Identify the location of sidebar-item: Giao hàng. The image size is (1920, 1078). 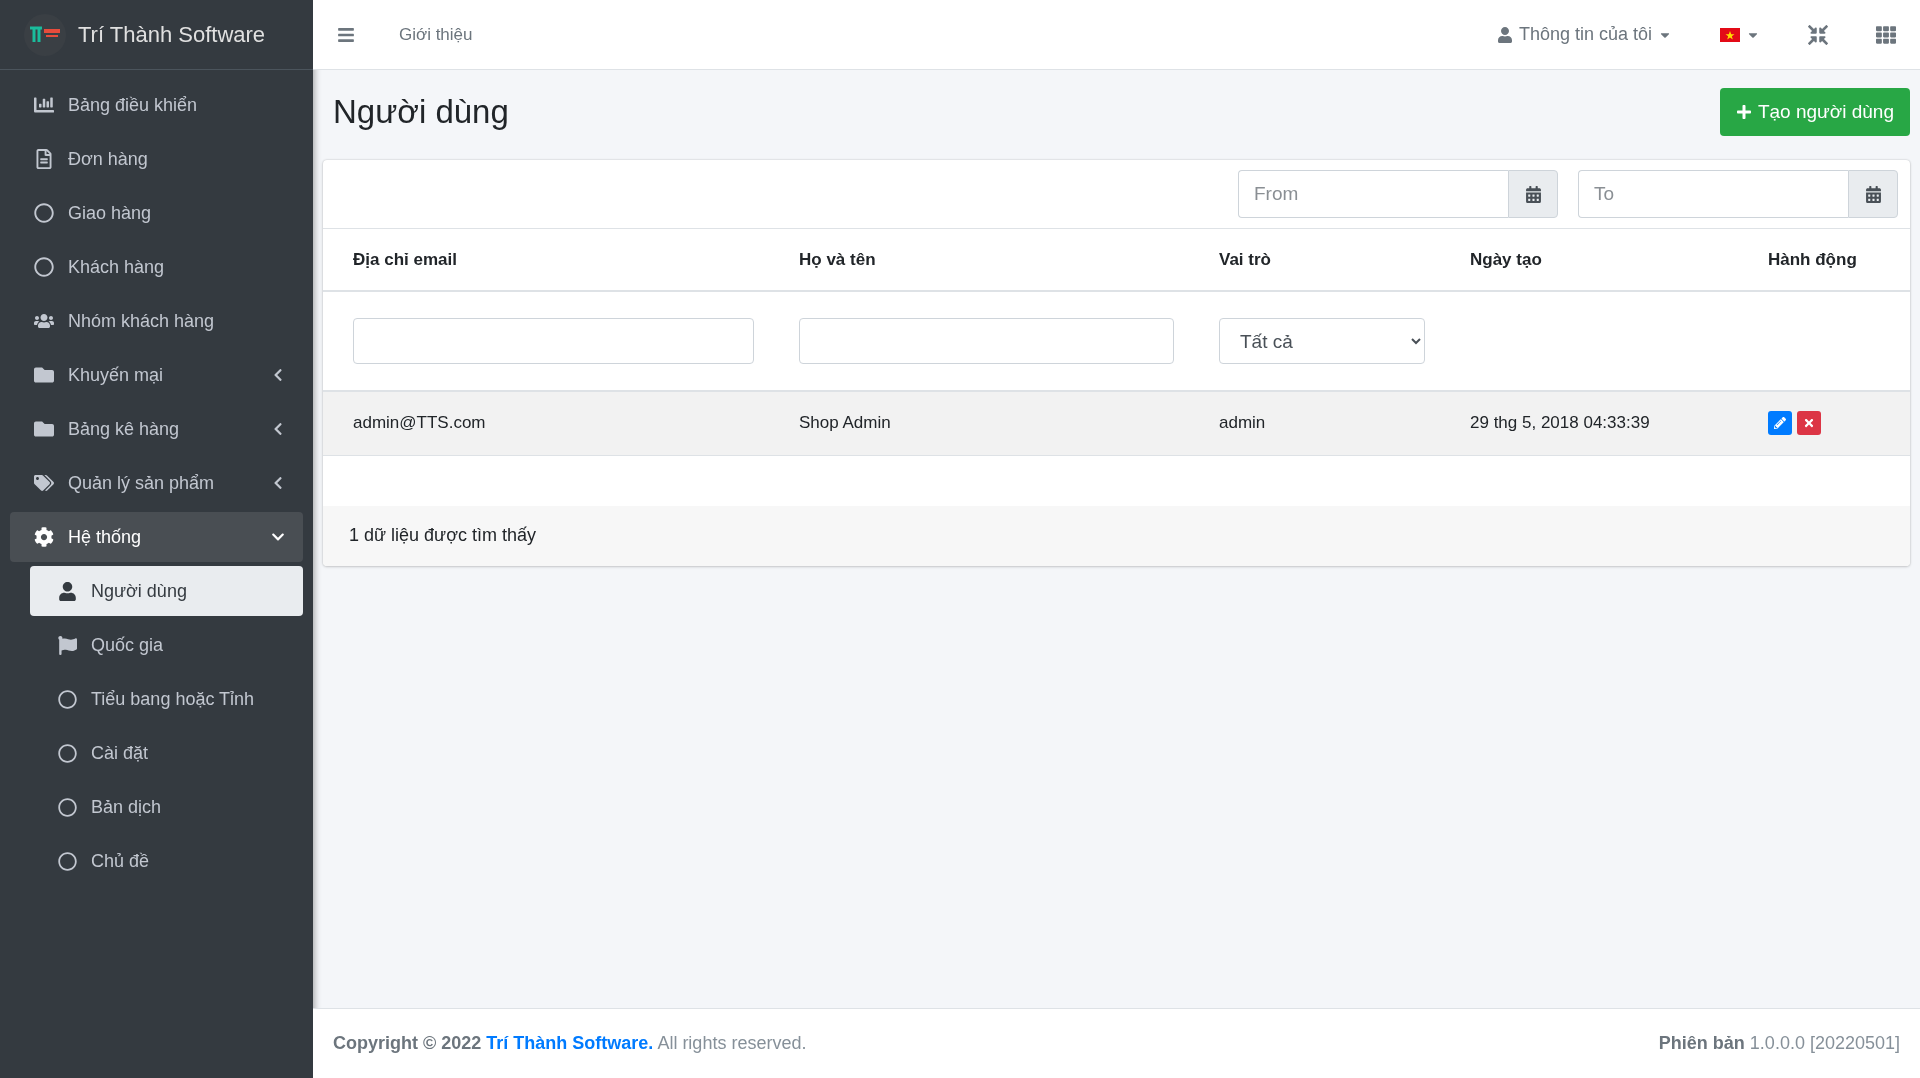
(156, 213).